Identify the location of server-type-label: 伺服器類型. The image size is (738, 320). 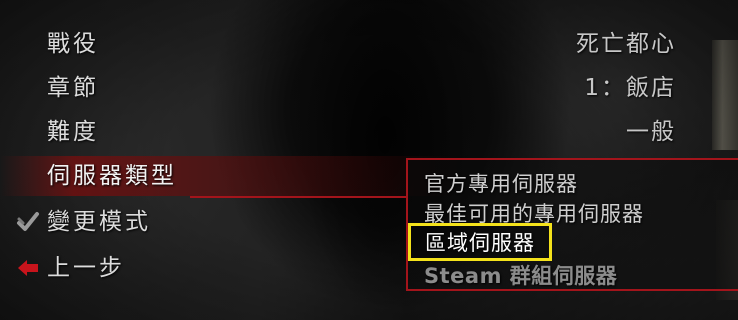
(112, 176).